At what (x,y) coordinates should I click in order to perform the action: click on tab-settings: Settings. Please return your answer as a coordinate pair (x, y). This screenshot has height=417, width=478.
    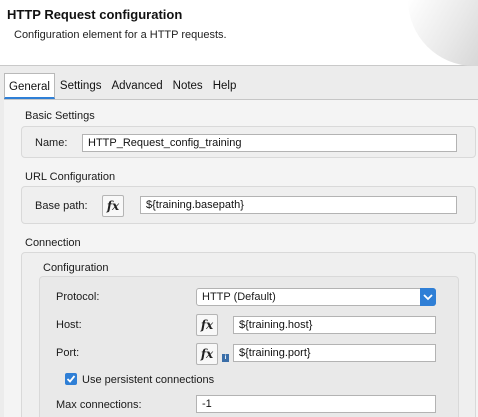
    Looking at the image, I should click on (81, 86).